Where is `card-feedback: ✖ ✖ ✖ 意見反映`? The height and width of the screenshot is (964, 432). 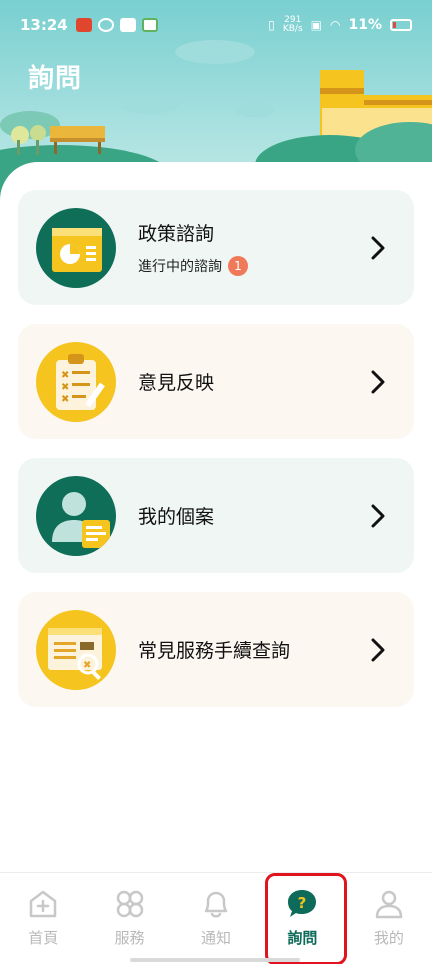 card-feedback: ✖ ✖ ✖ 意見反映 is located at coordinates (216, 381).